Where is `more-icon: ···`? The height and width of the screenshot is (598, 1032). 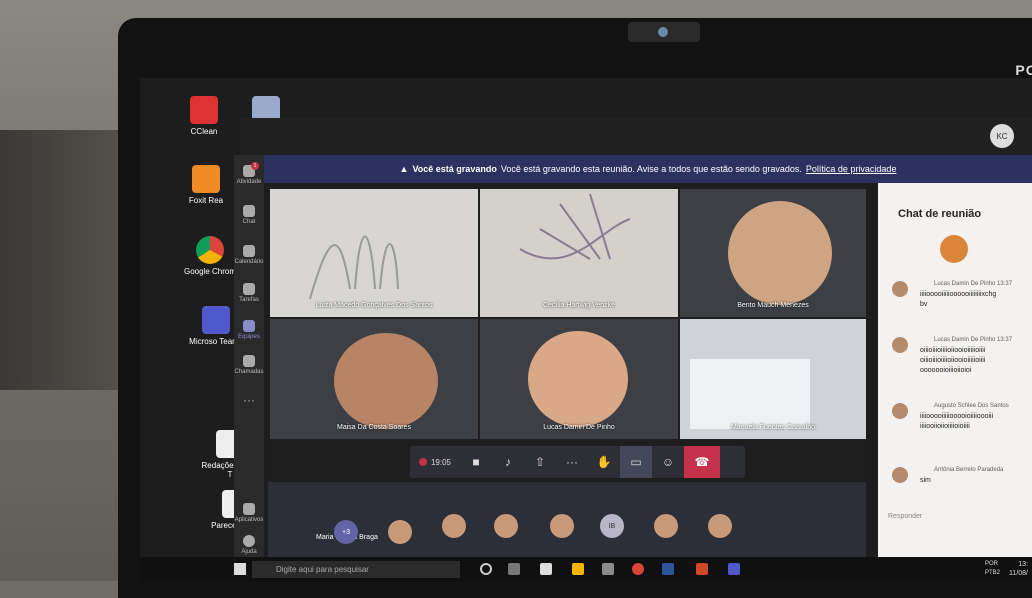
more-icon: ··· is located at coordinates (572, 462).